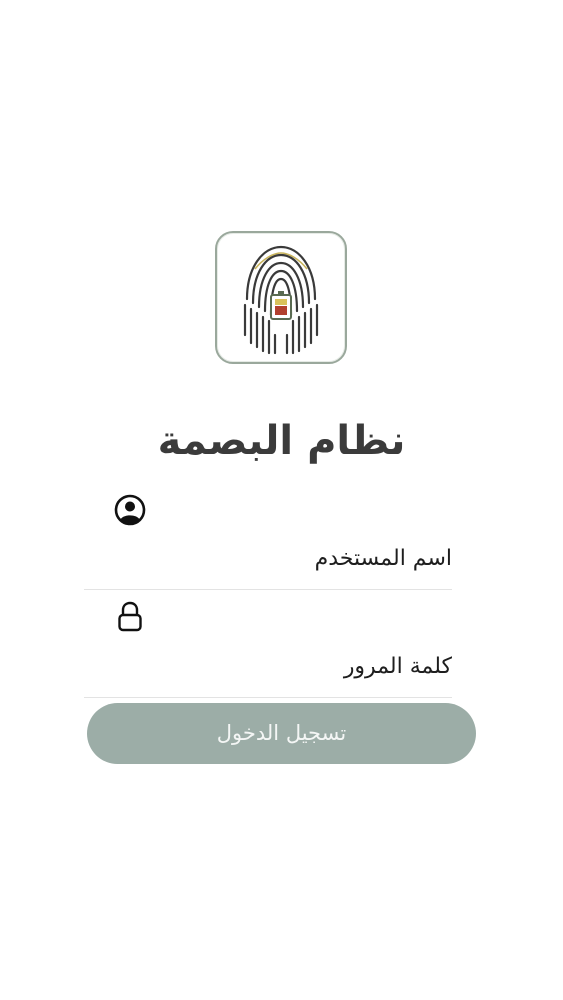  I want to click on password-field, so click(268, 648).